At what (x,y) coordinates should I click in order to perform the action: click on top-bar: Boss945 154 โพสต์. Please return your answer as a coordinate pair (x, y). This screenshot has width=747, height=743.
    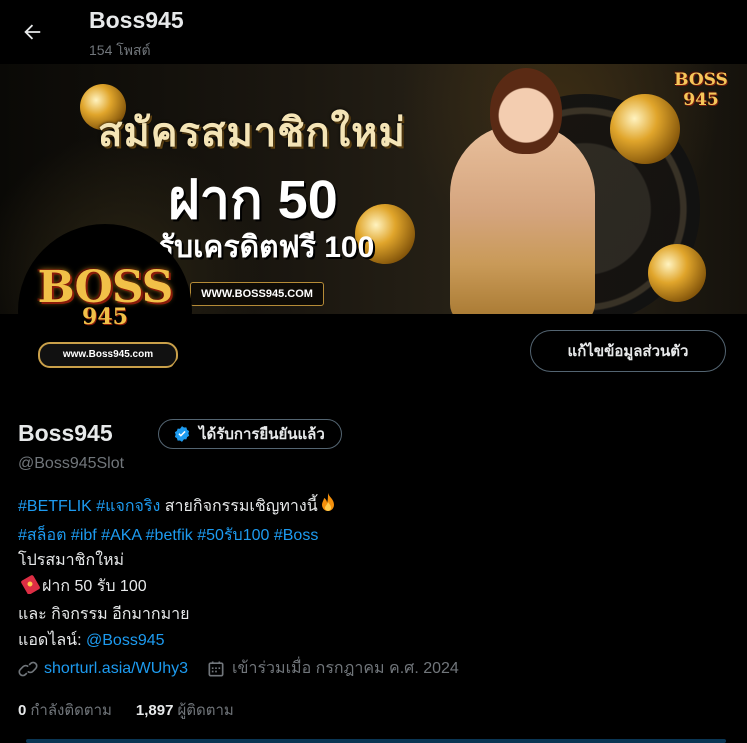
    Looking at the image, I should click on (373, 32).